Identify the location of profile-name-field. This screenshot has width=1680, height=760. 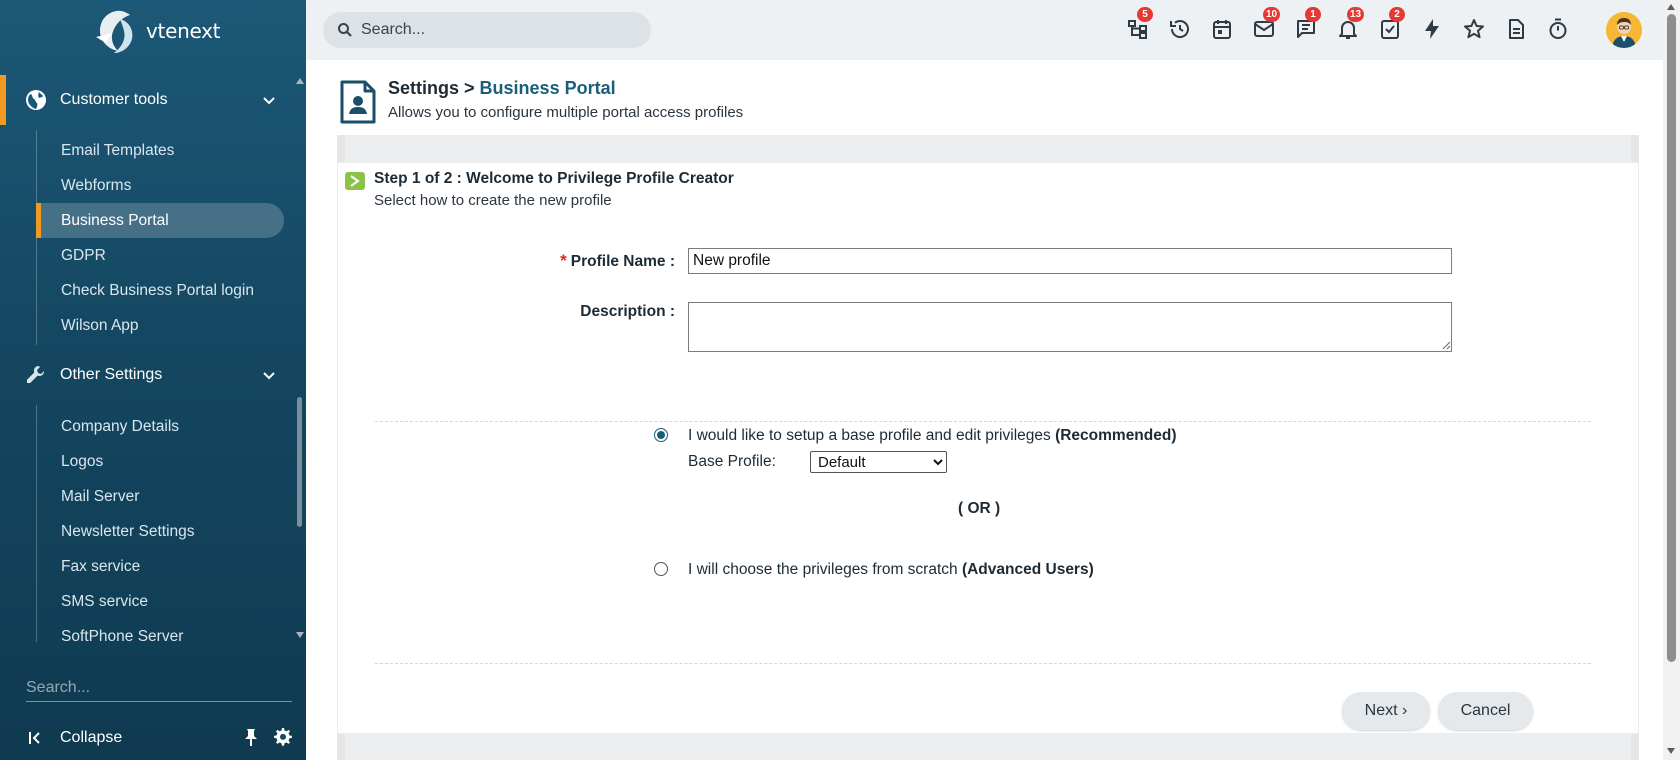
(1070, 261).